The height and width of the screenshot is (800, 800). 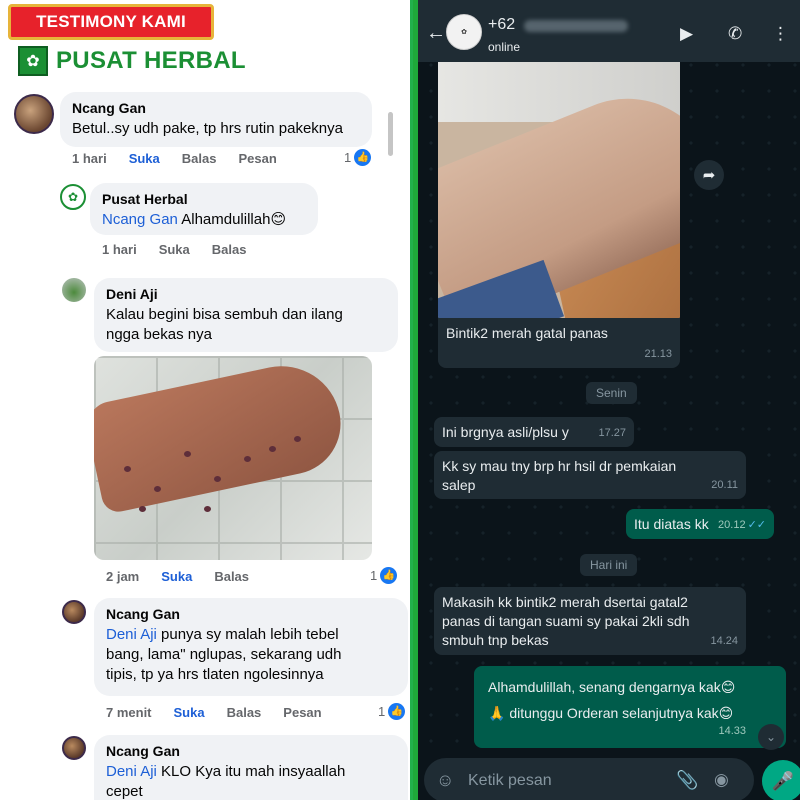 I want to click on back-arrow-icon: ←, so click(x=436, y=33).